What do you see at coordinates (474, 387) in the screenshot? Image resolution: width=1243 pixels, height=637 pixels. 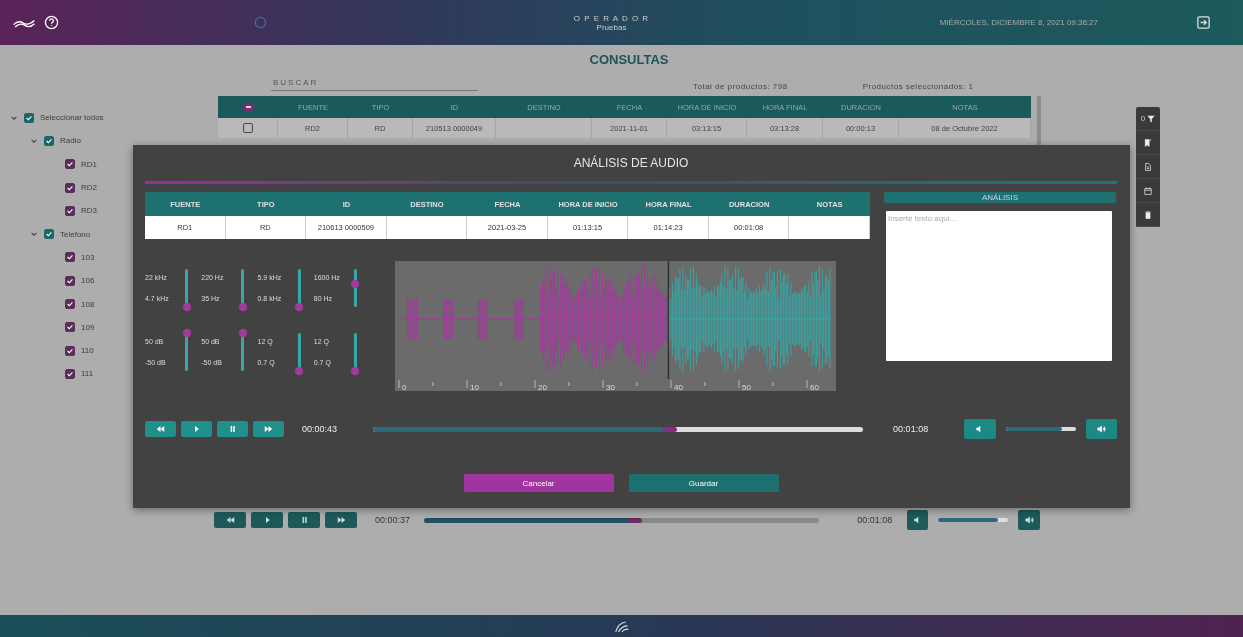 I see `tick-label: 10` at bounding box center [474, 387].